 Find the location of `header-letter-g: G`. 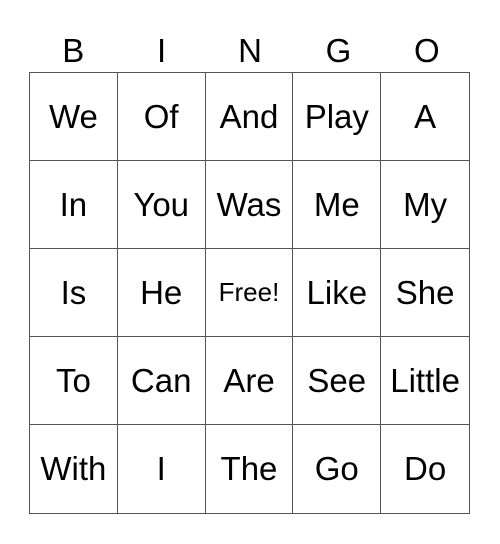

header-letter-g: G is located at coordinates (338, 50).